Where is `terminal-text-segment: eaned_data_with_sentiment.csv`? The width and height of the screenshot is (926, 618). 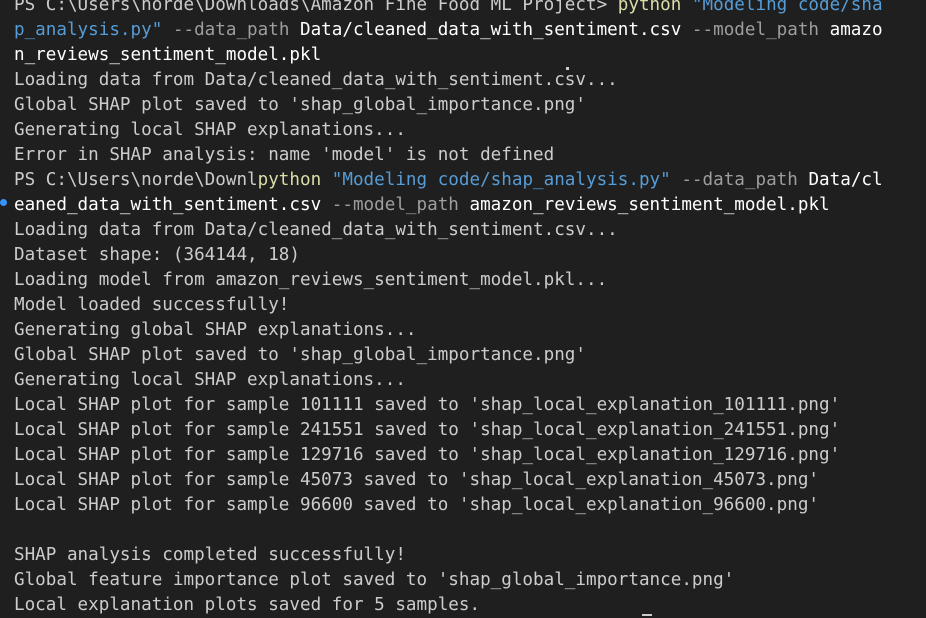 terminal-text-segment: eaned_data_with_sentiment.csv is located at coordinates (168, 205).